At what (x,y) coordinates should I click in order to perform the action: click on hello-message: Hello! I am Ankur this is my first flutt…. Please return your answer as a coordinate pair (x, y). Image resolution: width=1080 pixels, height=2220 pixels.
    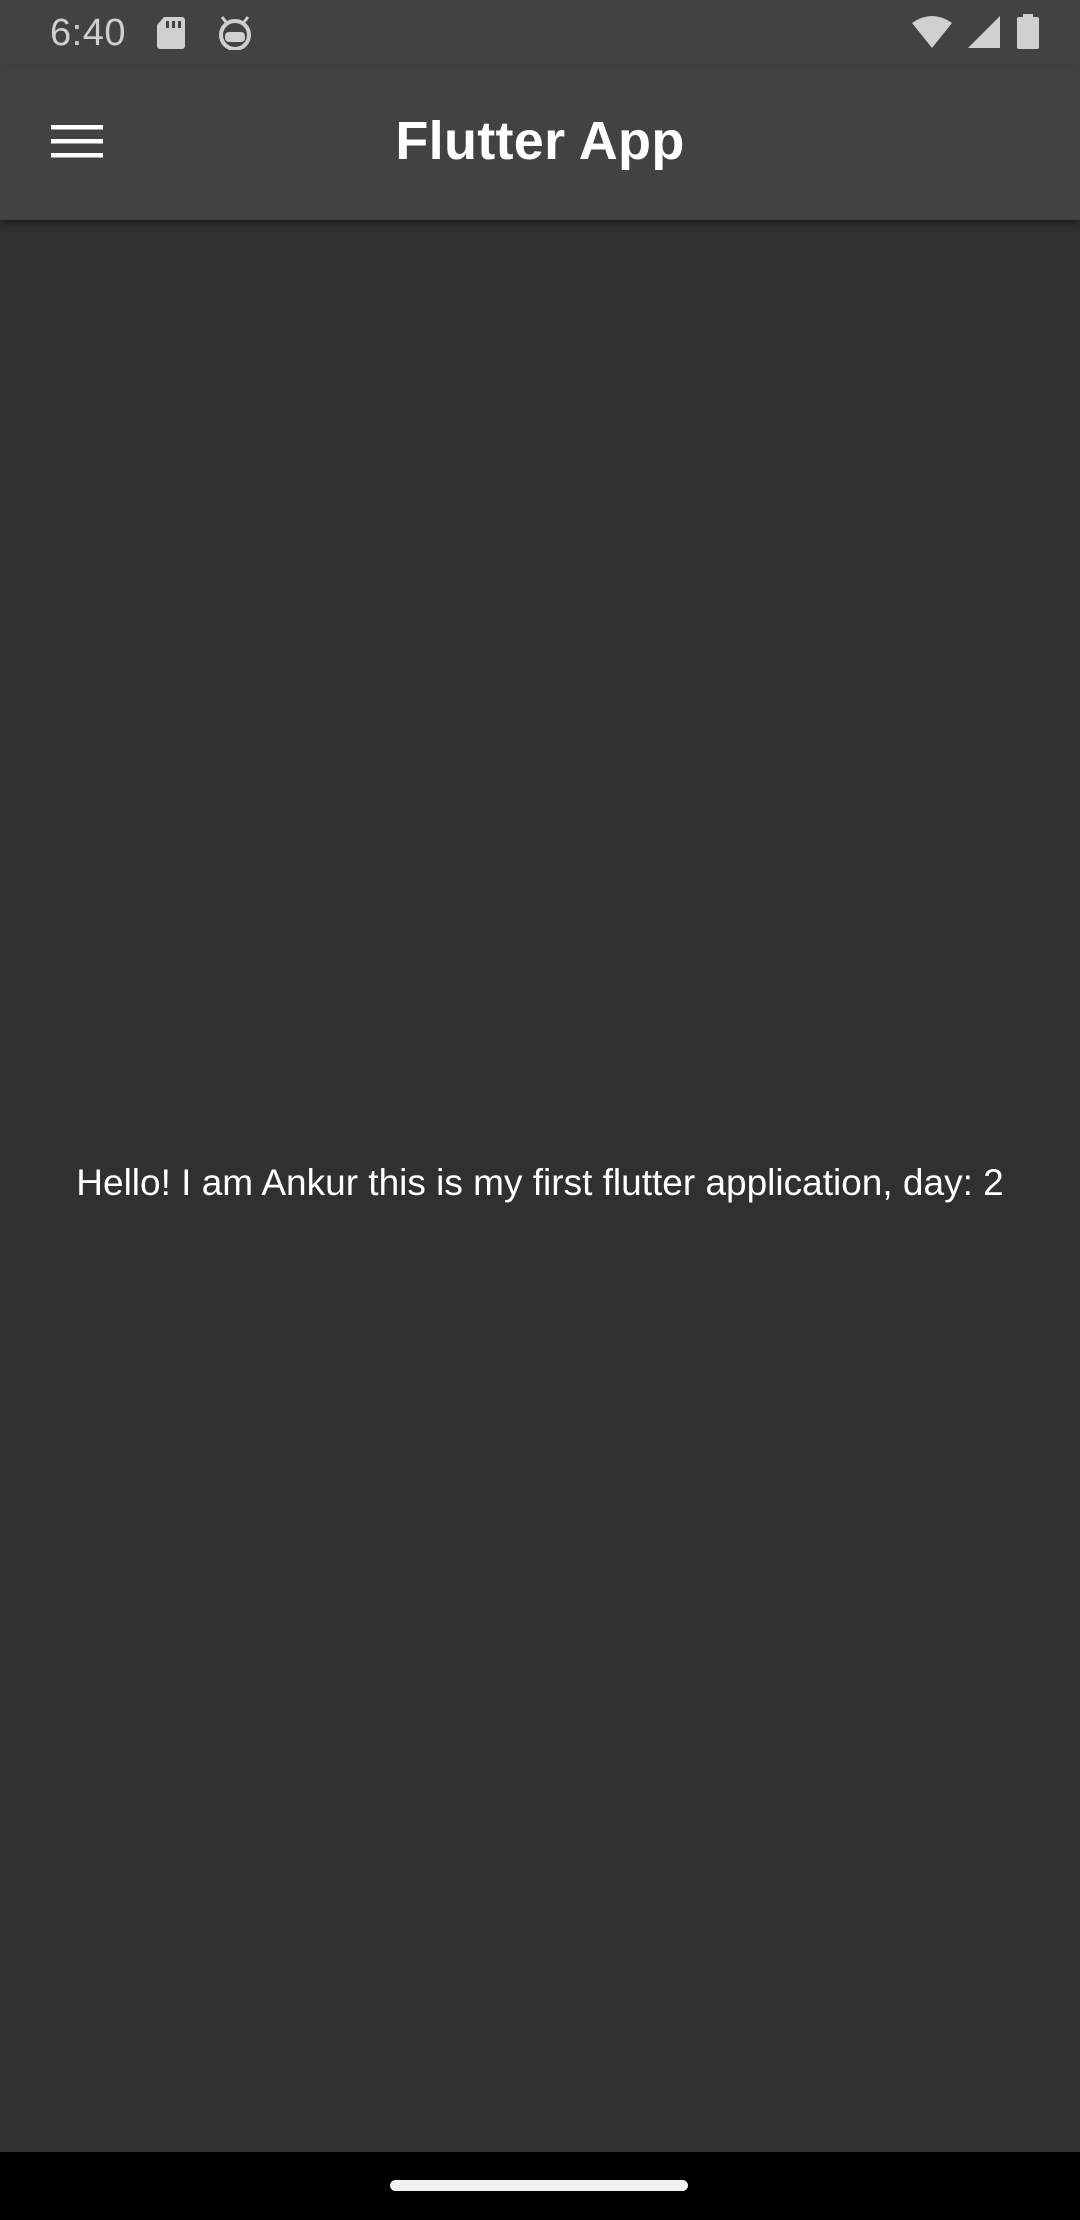
    Looking at the image, I should click on (540, 1182).